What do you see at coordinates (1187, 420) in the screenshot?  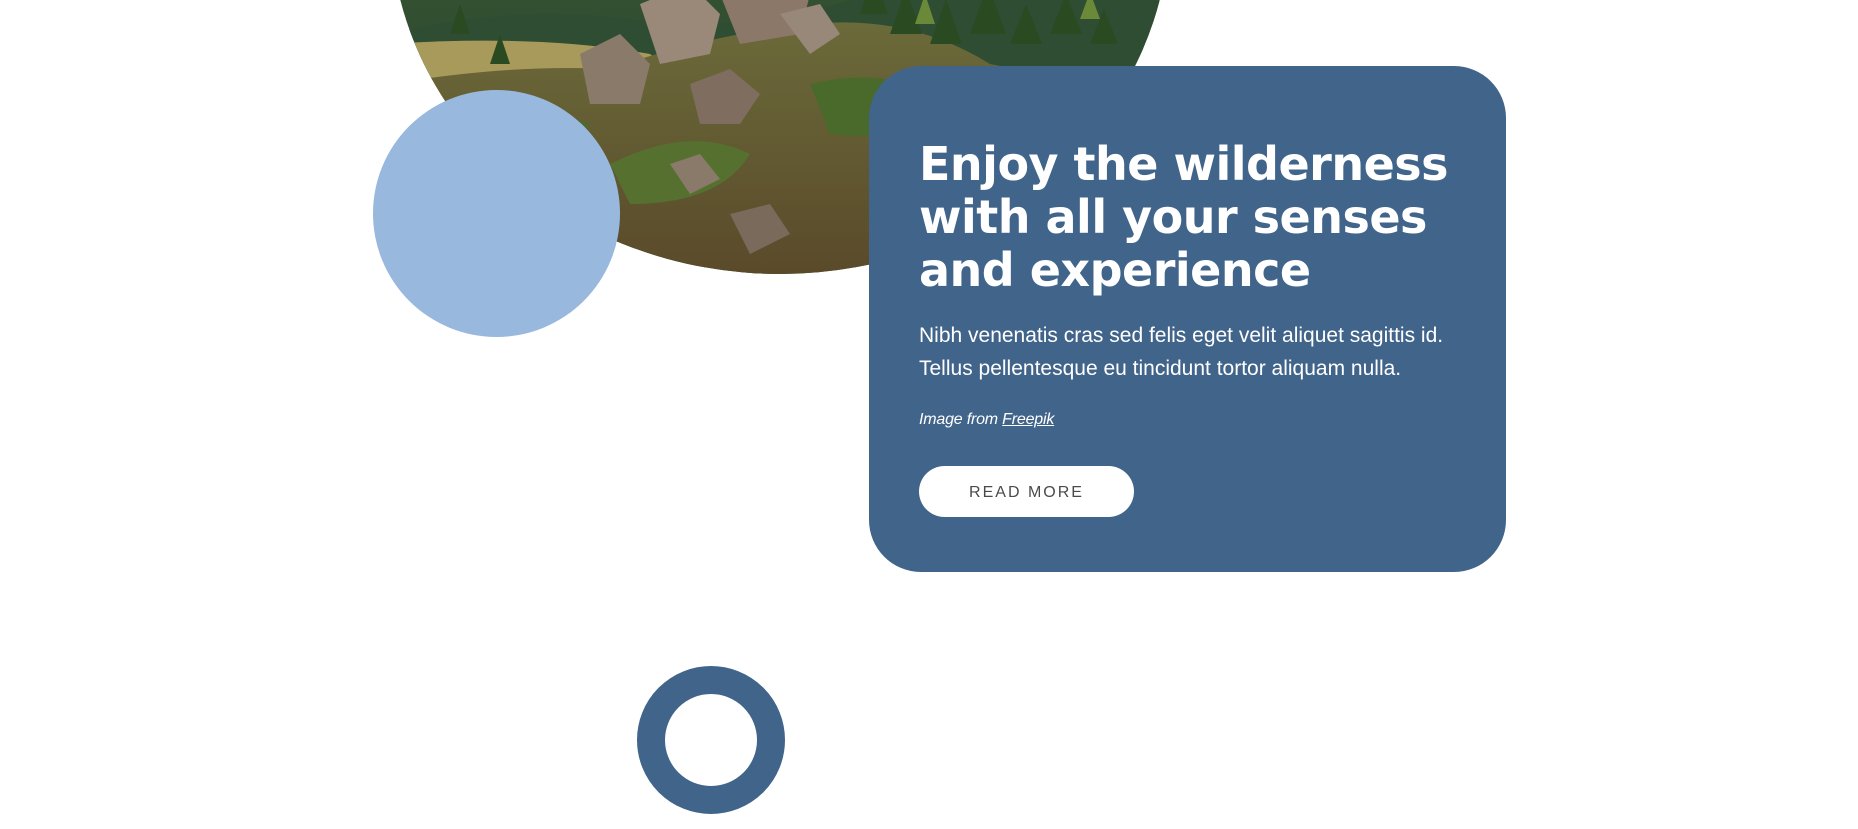 I see `image-credit: Image from Freepik` at bounding box center [1187, 420].